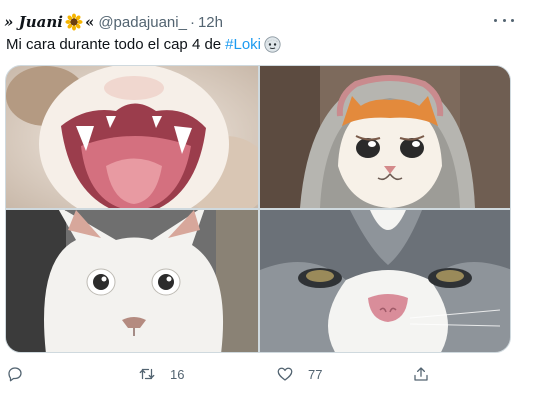  Describe the element at coordinates (266, 374) in the screenshot. I see `tweet-actions: 16 77` at that location.